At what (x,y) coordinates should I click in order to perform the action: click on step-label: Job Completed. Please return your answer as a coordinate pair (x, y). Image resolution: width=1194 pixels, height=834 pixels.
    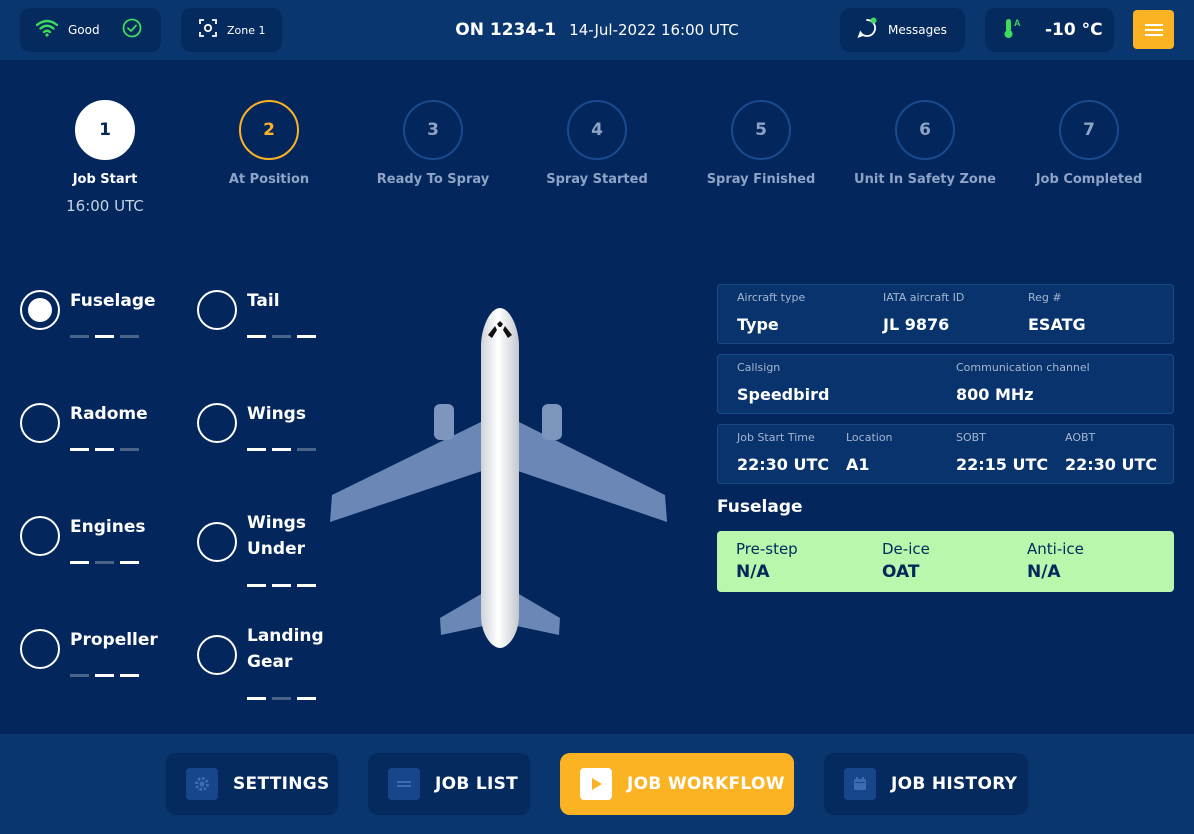
    Looking at the image, I should click on (1089, 179).